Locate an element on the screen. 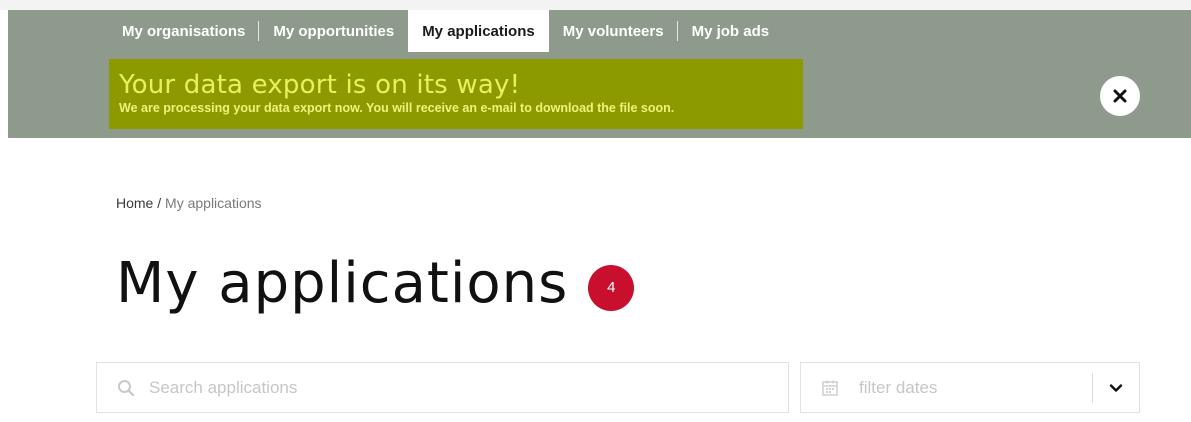  close-notice-button is located at coordinates (1120, 96).